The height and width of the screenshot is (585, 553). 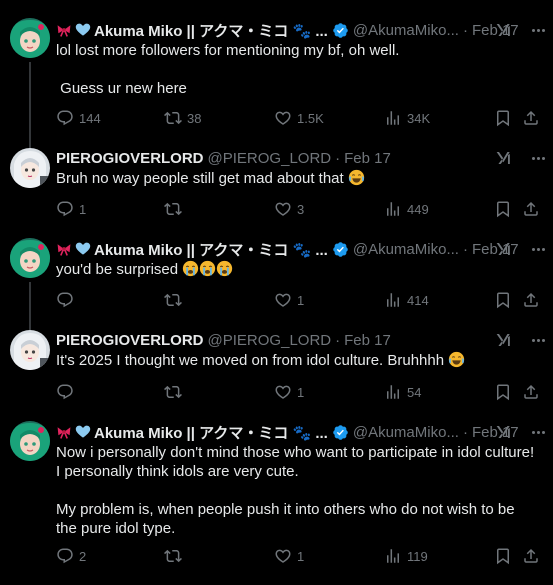 What do you see at coordinates (90, 118) in the screenshot?
I see `reply-count: 144` at bounding box center [90, 118].